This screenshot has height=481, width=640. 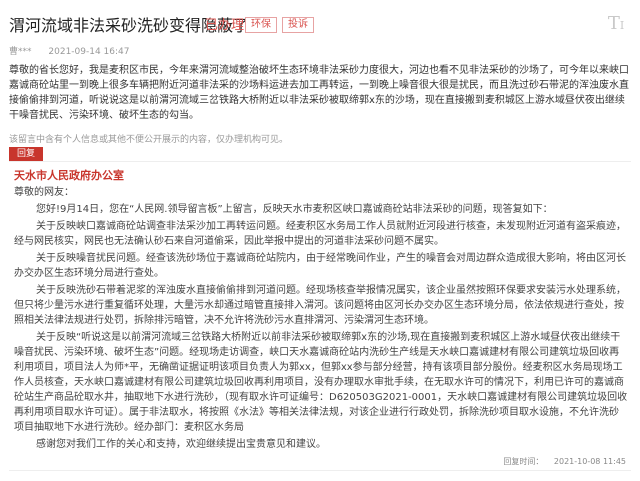 I want to click on status-label: 已办理, so click(x=225, y=25).